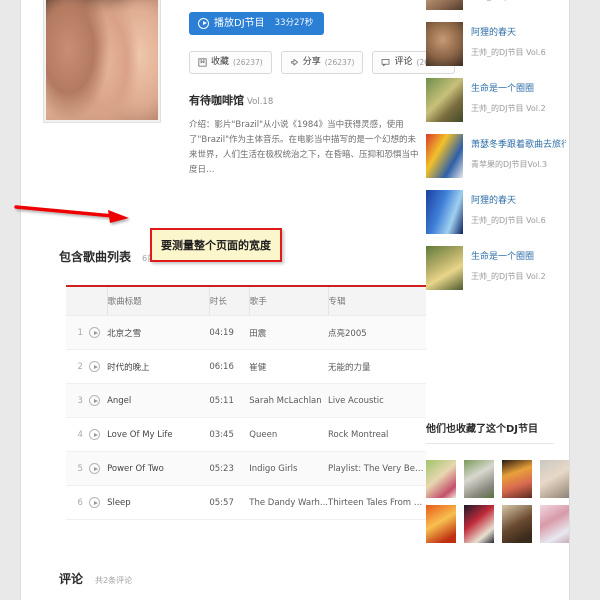  Describe the element at coordinates (239, 23) in the screenshot. I see `play-button-label: 播放DJ节目` at that location.